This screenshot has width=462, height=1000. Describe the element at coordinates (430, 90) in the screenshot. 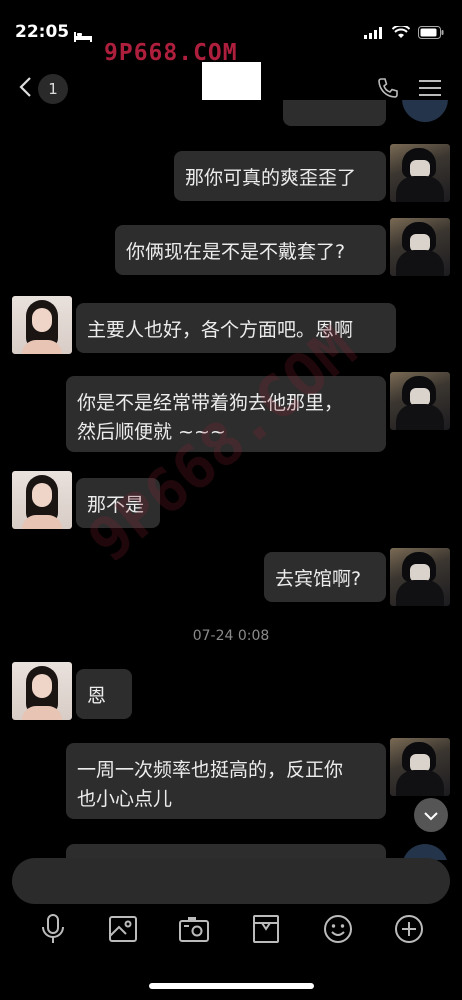

I see `menu-icon` at that location.